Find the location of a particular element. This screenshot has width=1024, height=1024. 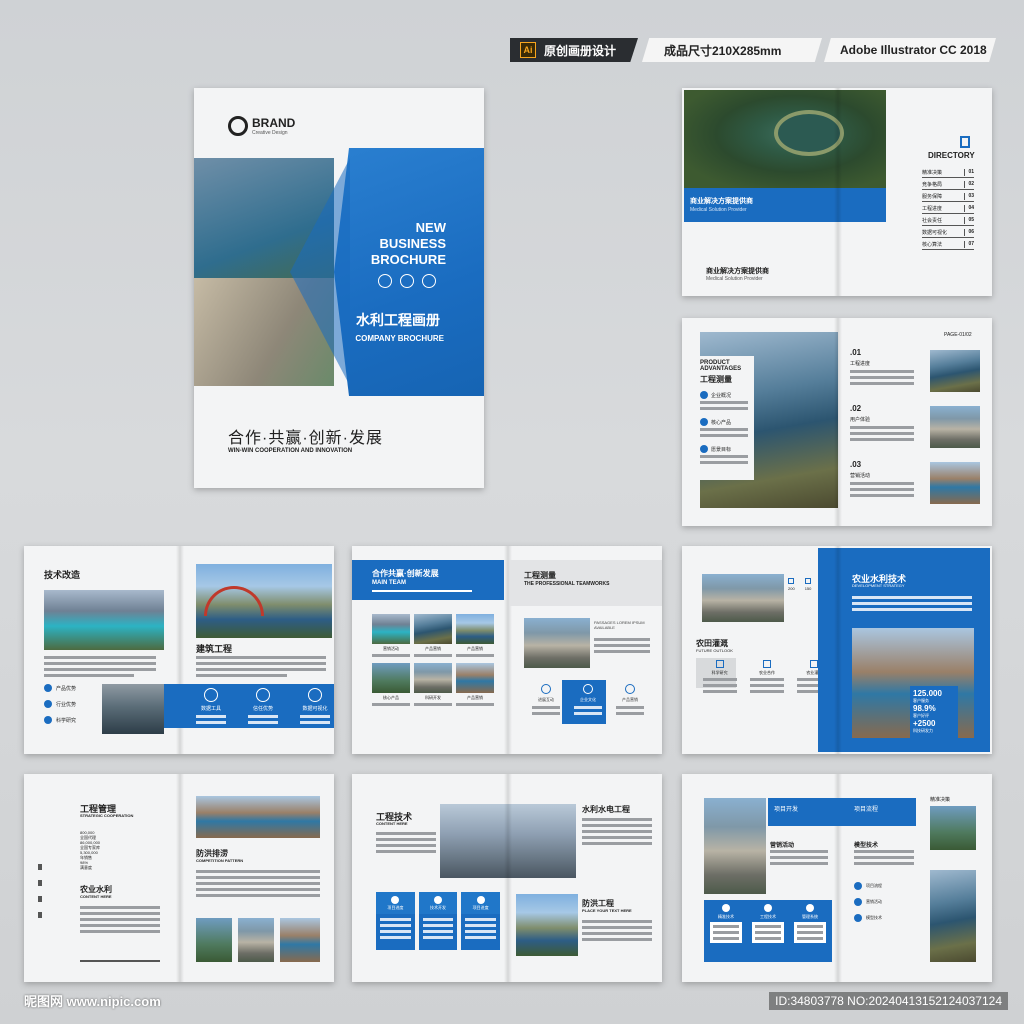

product-section: .03 营销活动 is located at coordinates (915, 488).